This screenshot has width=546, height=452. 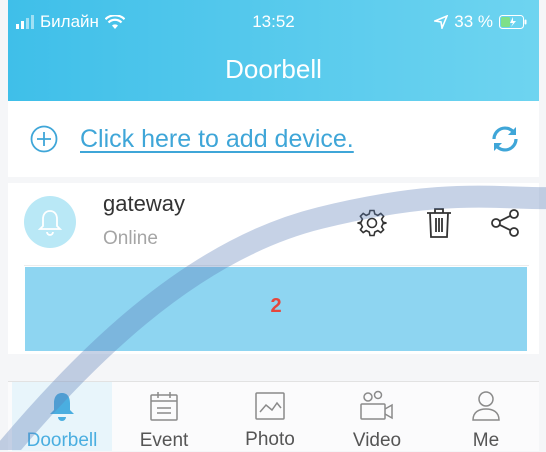 I want to click on battery-percent: 33 %, so click(x=473, y=21).